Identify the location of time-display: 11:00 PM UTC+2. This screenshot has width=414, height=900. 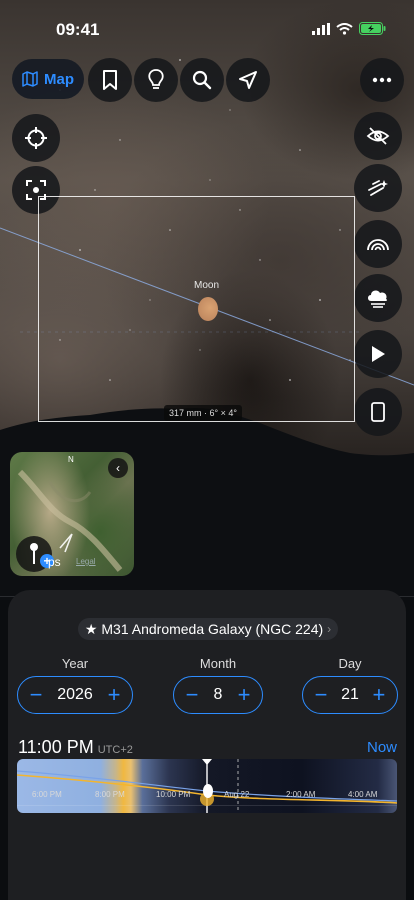
(75, 747).